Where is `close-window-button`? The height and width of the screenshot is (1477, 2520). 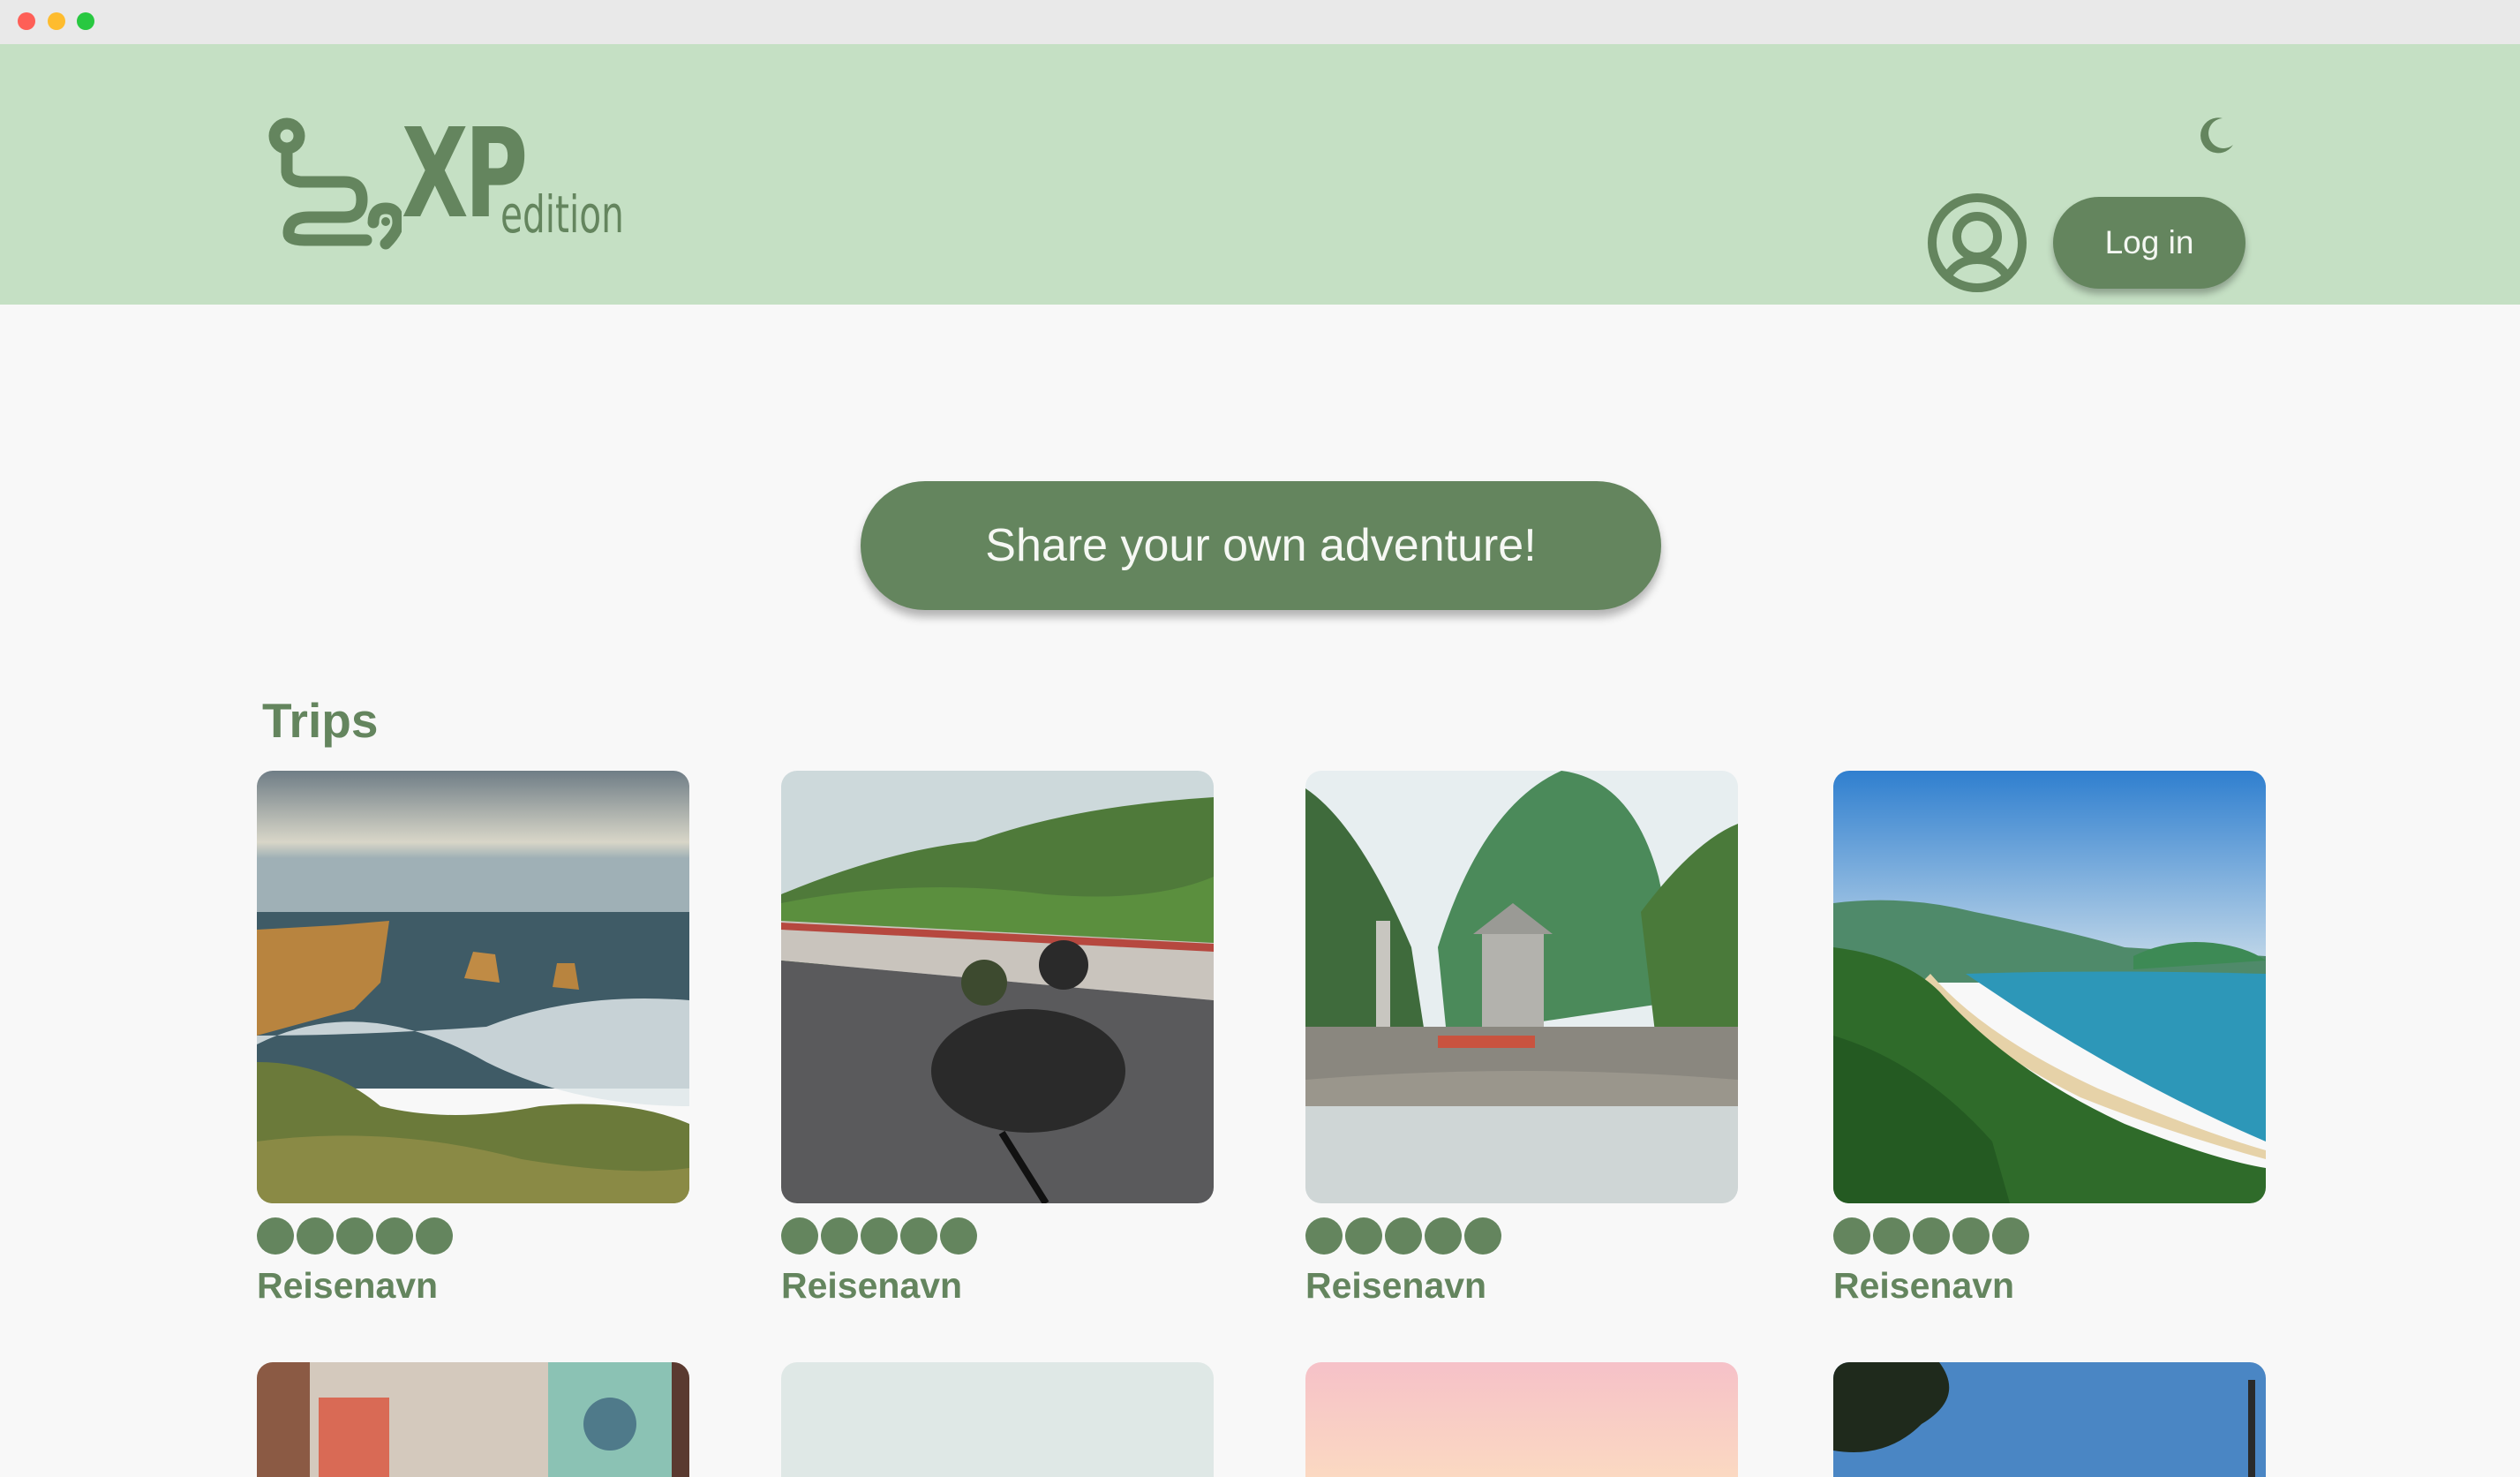 close-window-button is located at coordinates (26, 21).